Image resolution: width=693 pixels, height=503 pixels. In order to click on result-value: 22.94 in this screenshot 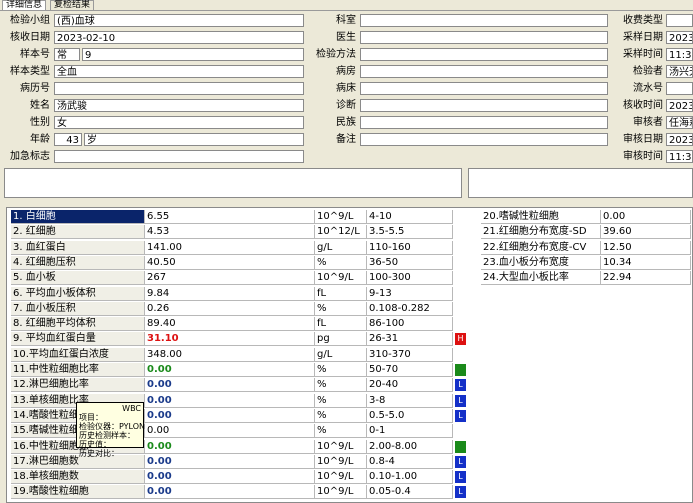, I will do `click(646, 278)`.